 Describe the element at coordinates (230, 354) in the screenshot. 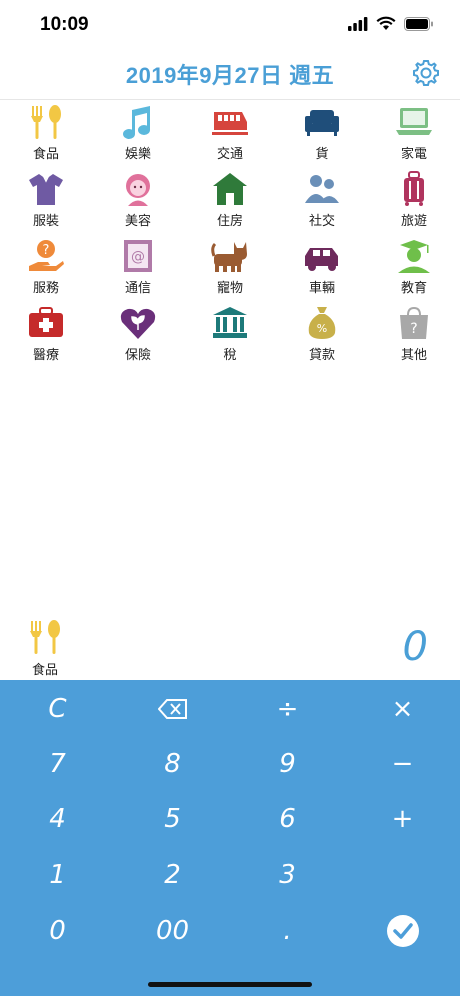

I see `category-label: 稅` at that location.